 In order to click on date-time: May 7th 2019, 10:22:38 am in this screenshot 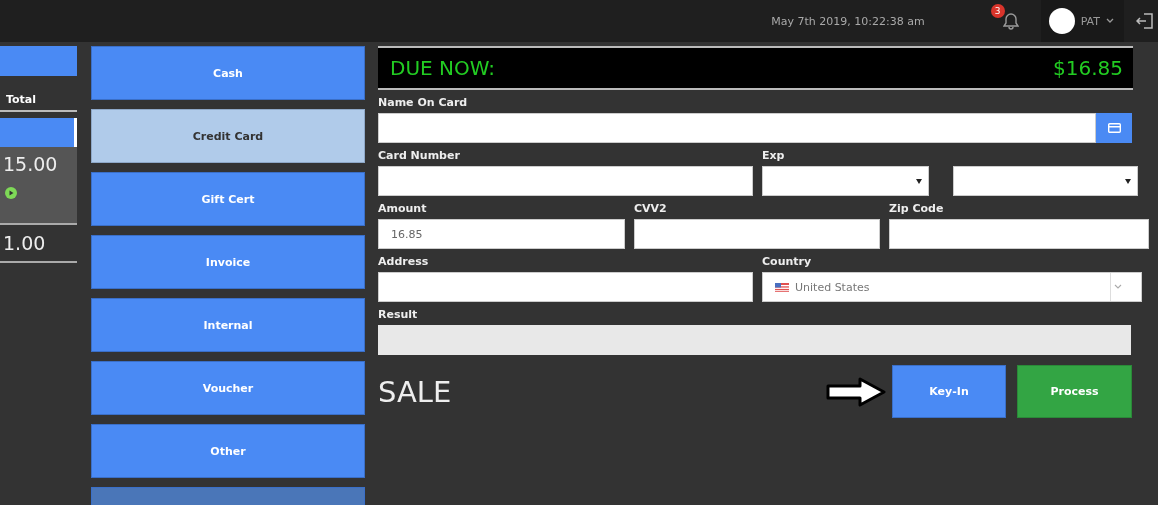, I will do `click(848, 21)`.